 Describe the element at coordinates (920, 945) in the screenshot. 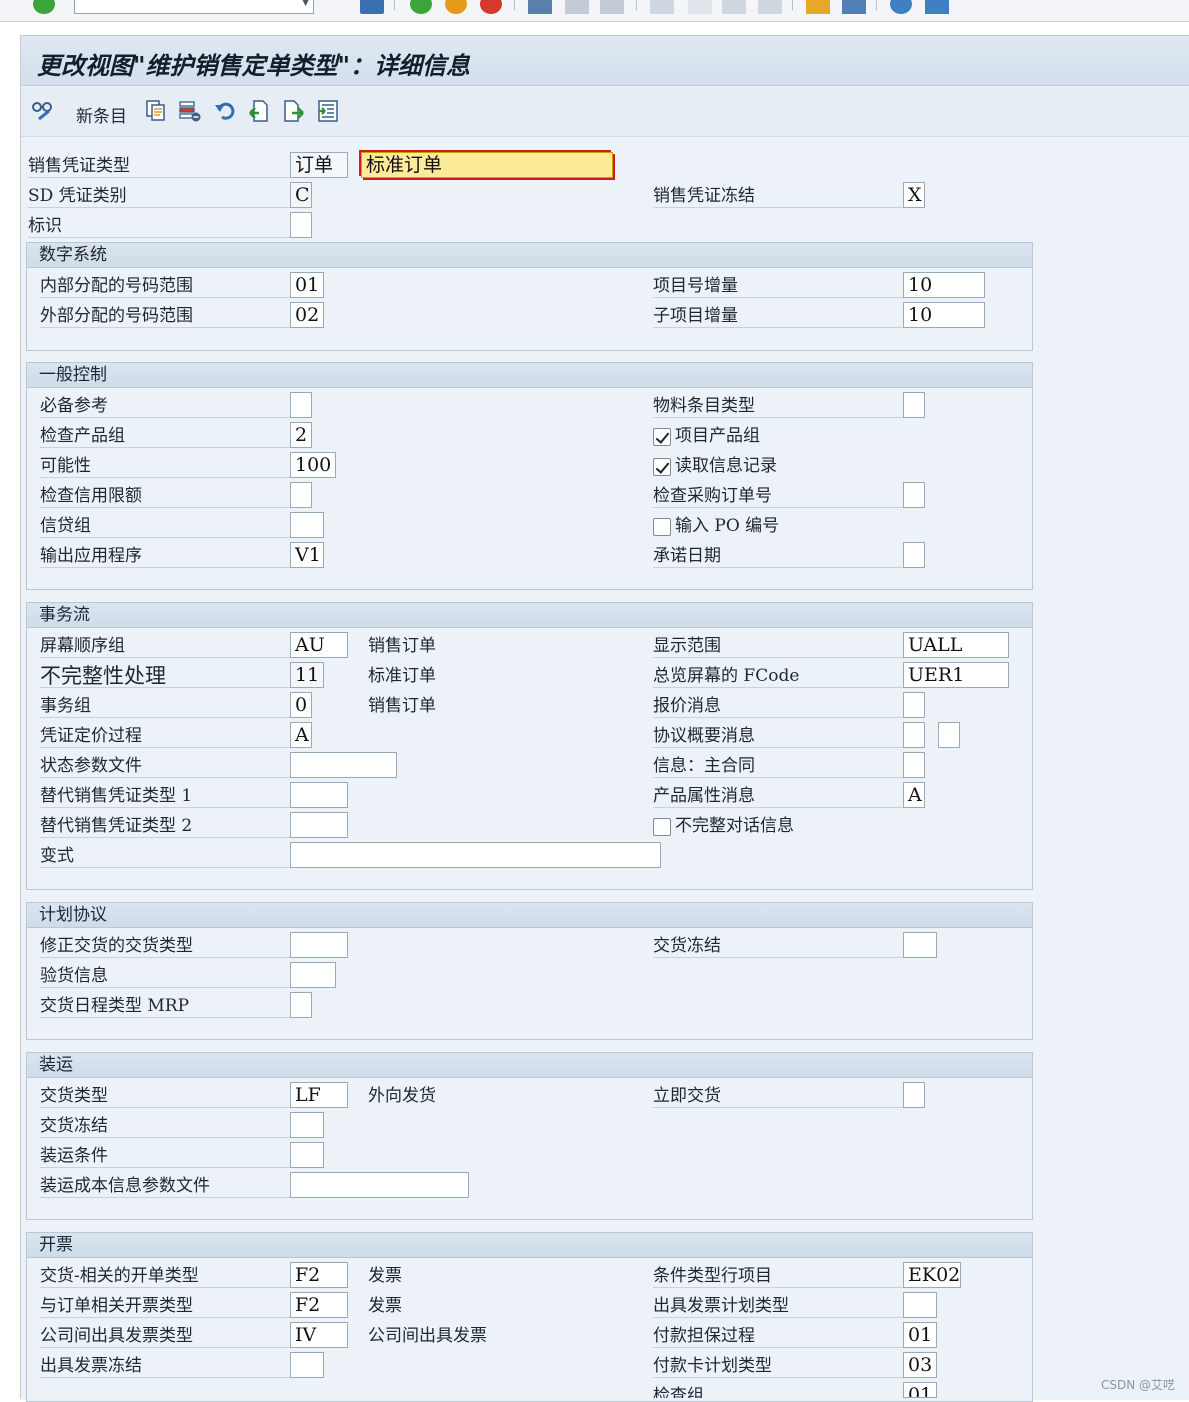

I see `scheduling-delivery-block-field` at that location.